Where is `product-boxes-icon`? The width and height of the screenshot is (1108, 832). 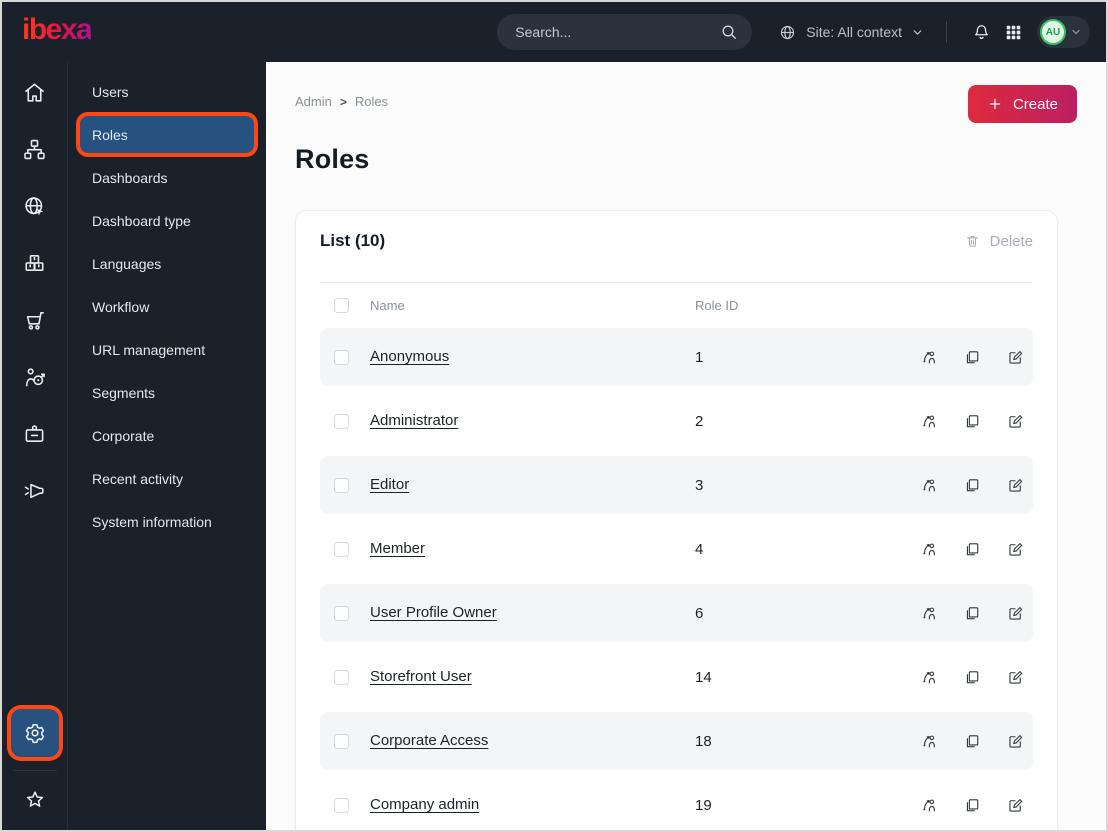 product-boxes-icon is located at coordinates (34, 263).